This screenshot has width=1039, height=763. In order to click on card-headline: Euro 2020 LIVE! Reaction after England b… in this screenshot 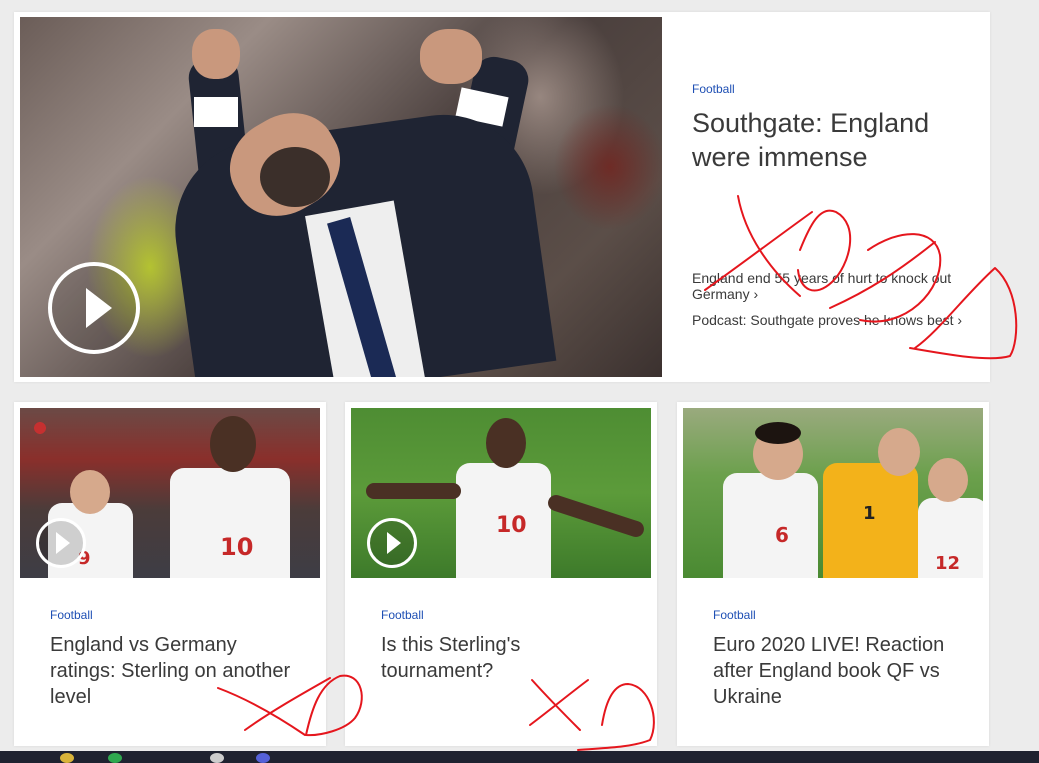, I will do `click(838, 671)`.